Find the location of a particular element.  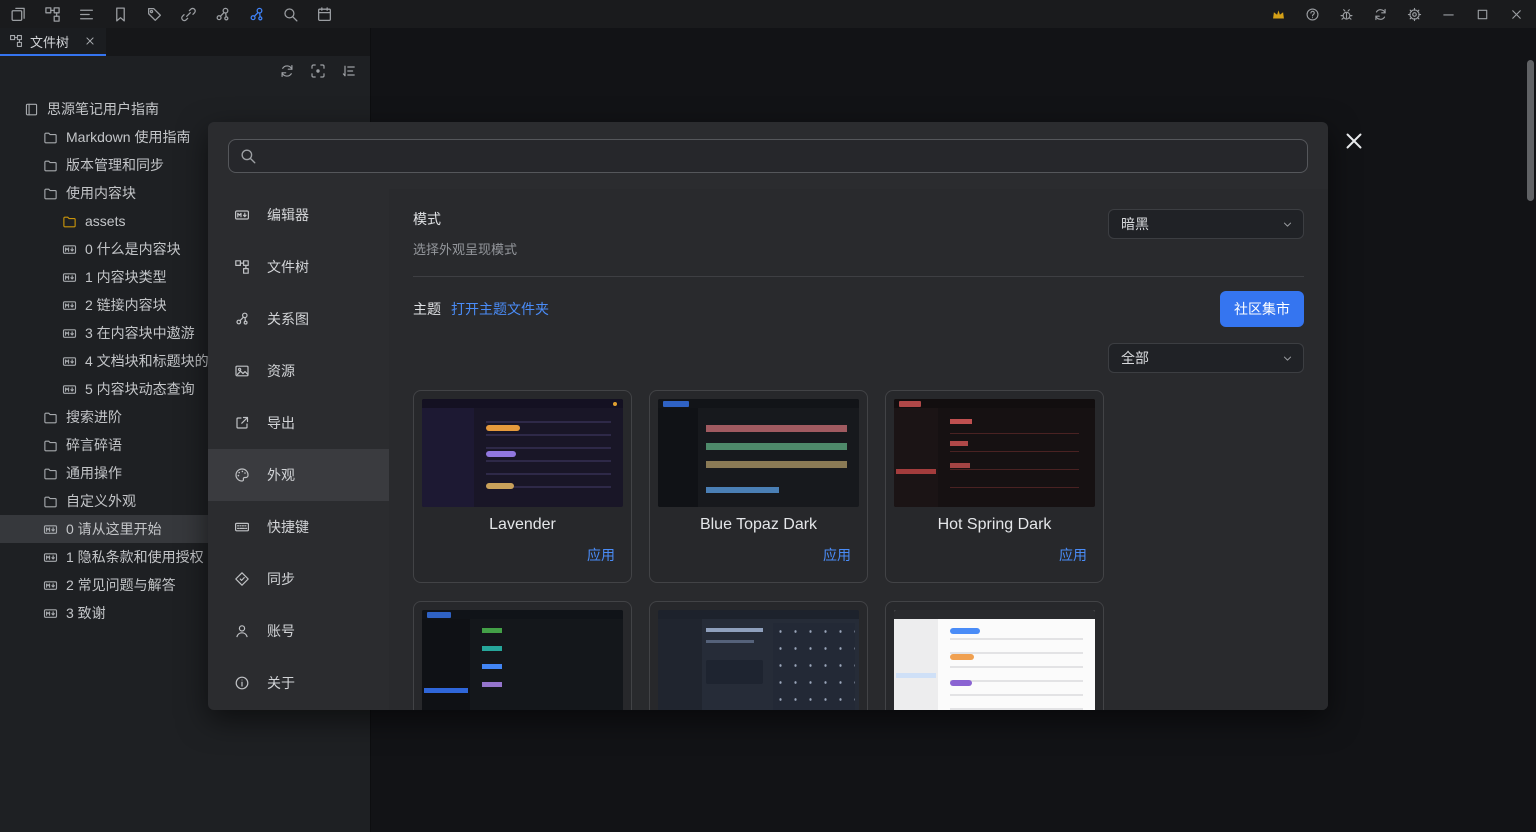

settings-menu-item-资源: 资源 is located at coordinates (298, 371).